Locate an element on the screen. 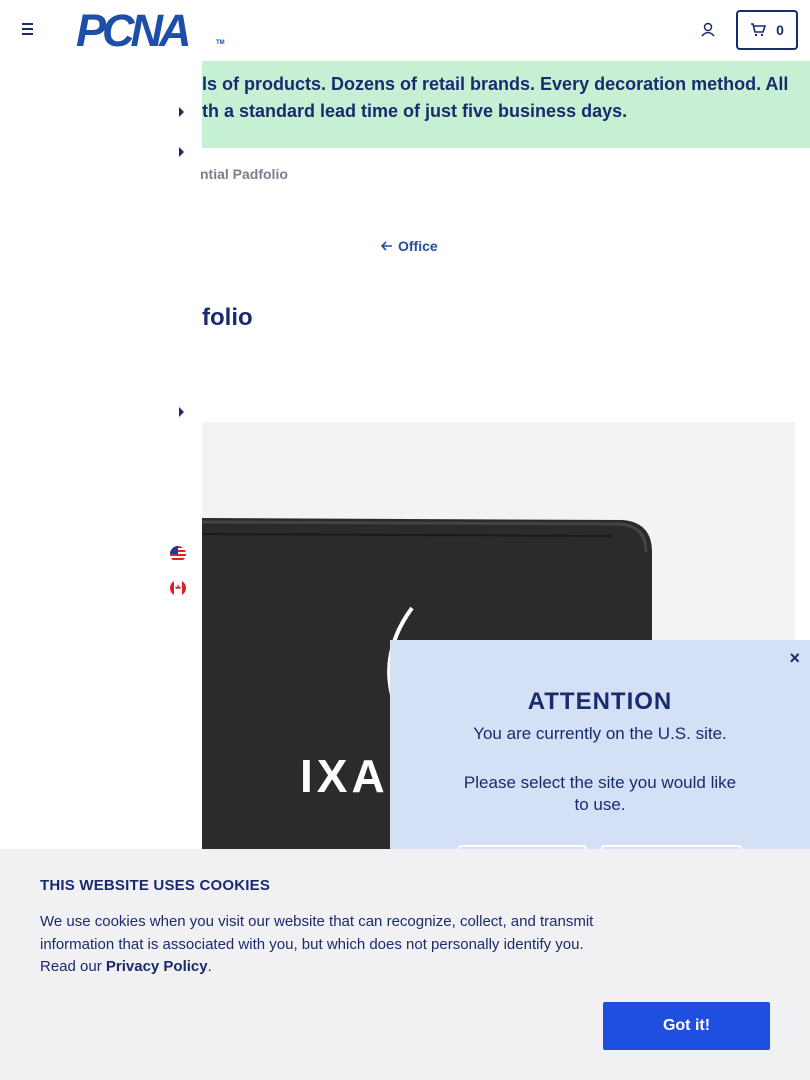 The width and height of the screenshot is (810, 1080). cart-button: 0 is located at coordinates (767, 30).